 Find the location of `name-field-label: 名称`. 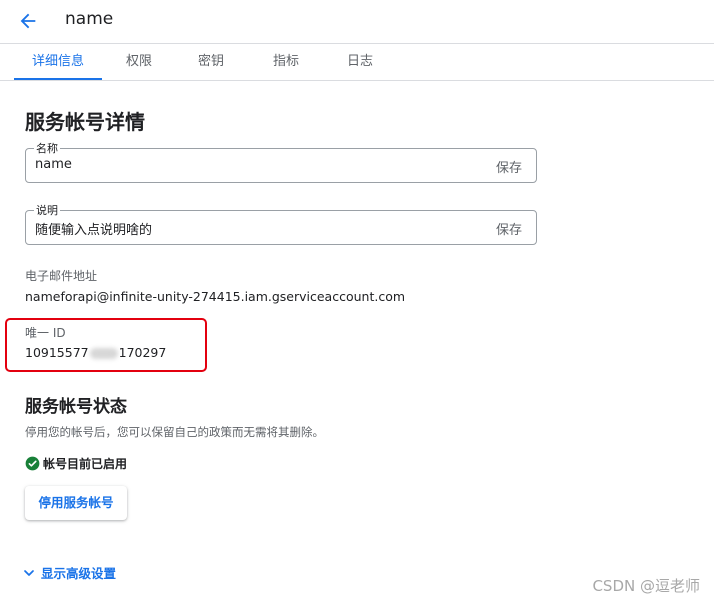

name-field-label: 名称 is located at coordinates (47, 148).